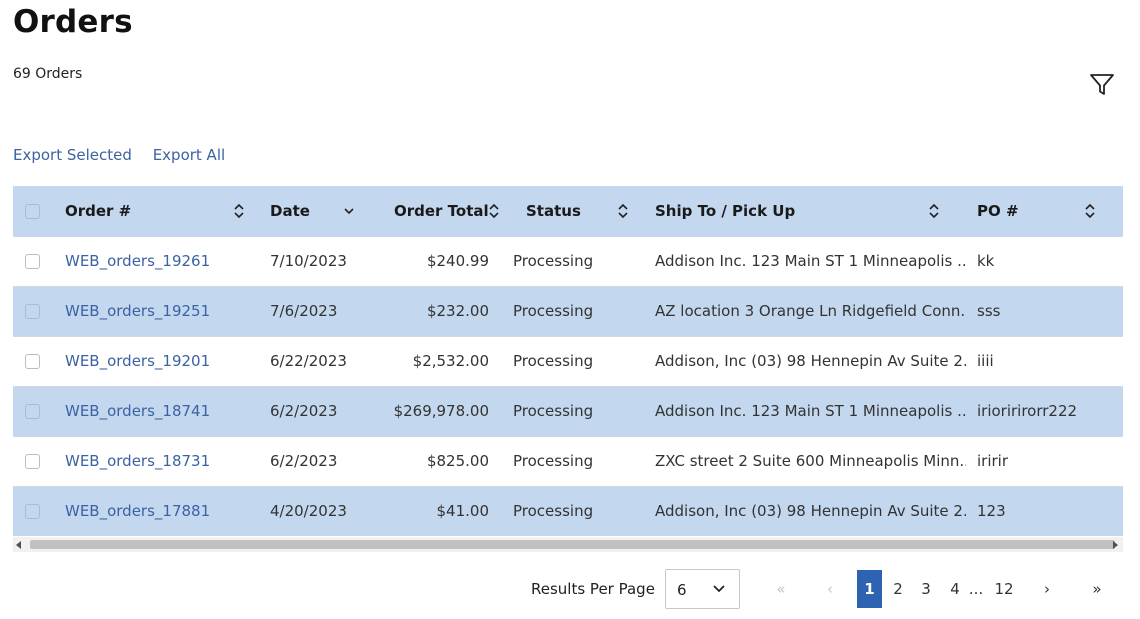 This screenshot has height=619, width=1140. Describe the element at coordinates (993, 461) in the screenshot. I see `po-cell: iririr` at that location.